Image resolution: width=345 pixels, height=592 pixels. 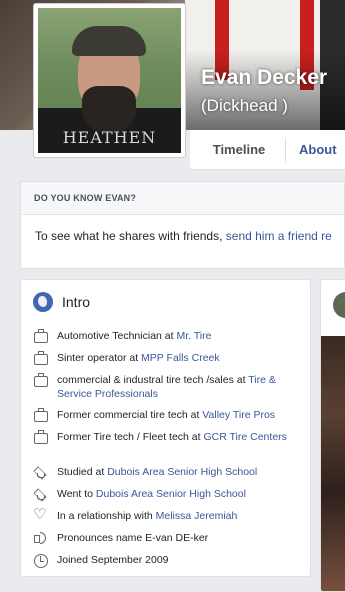 I want to click on photo-bandana, so click(x=109, y=41).